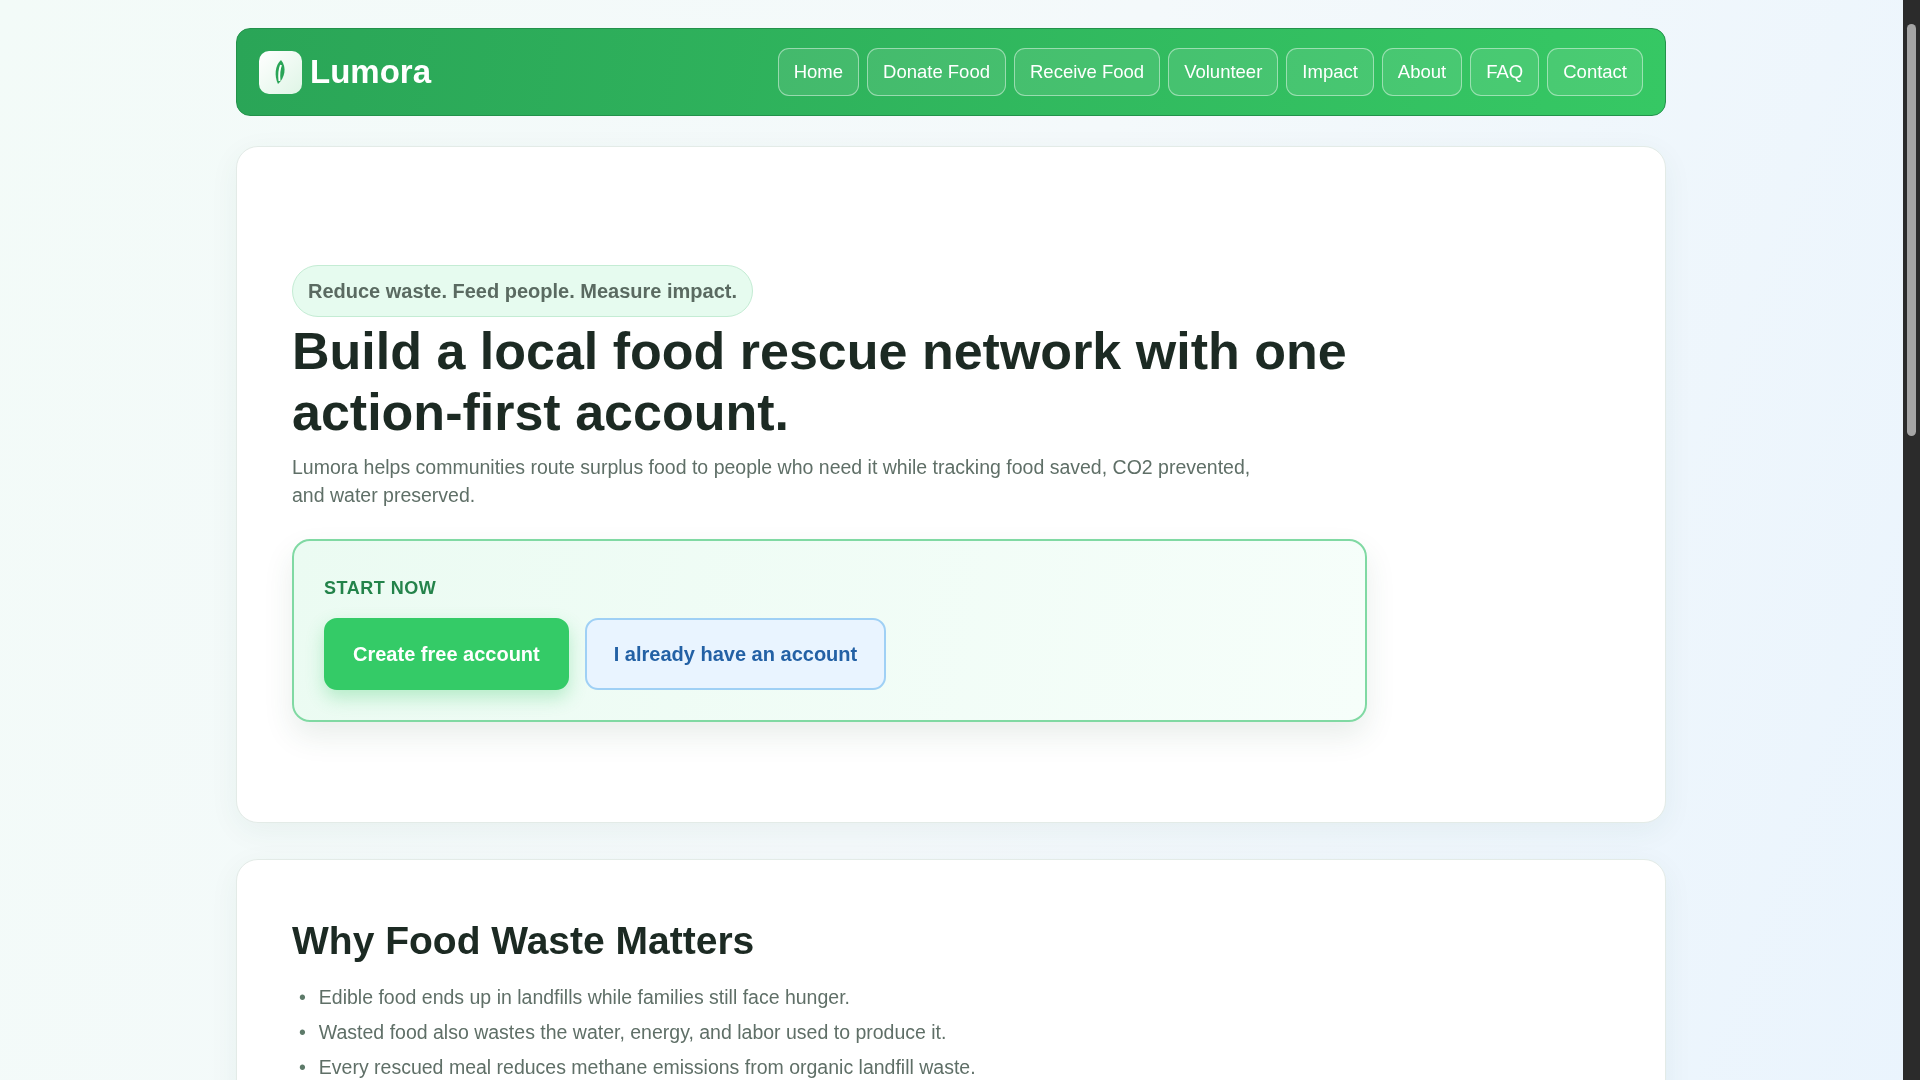 This screenshot has width=1920, height=1080. Describe the element at coordinates (370, 72) in the screenshot. I see `brand-name: Lumora` at that location.